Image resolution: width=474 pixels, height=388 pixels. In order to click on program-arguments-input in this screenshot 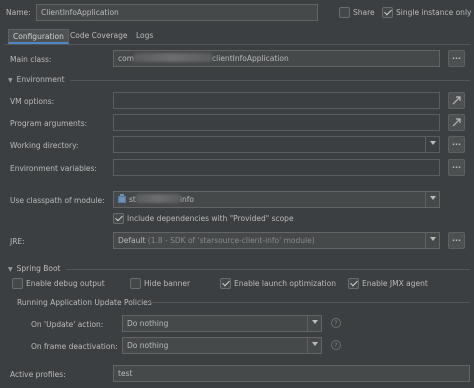, I will do `click(276, 122)`.